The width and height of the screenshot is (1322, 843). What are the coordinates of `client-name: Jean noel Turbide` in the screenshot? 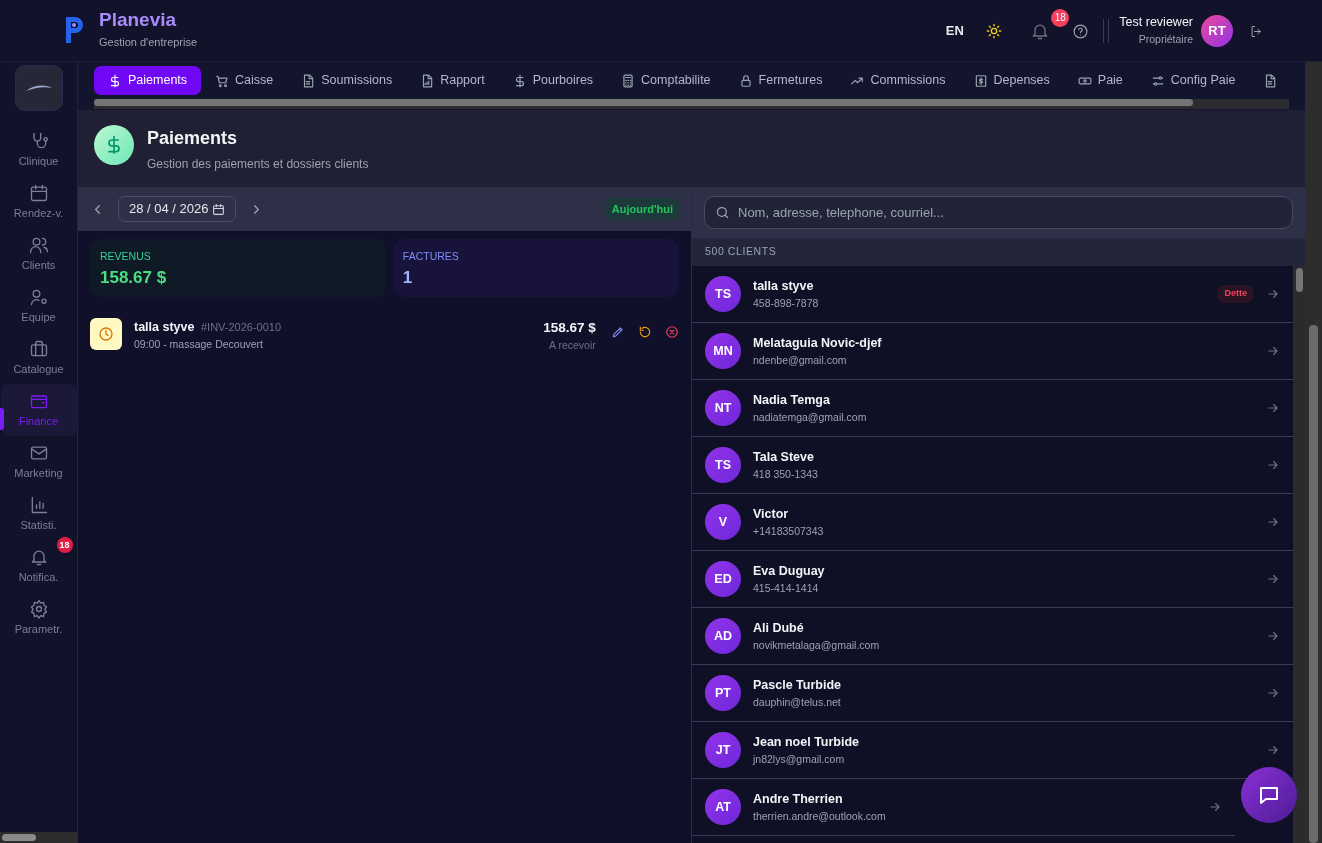 It's located at (807, 742).